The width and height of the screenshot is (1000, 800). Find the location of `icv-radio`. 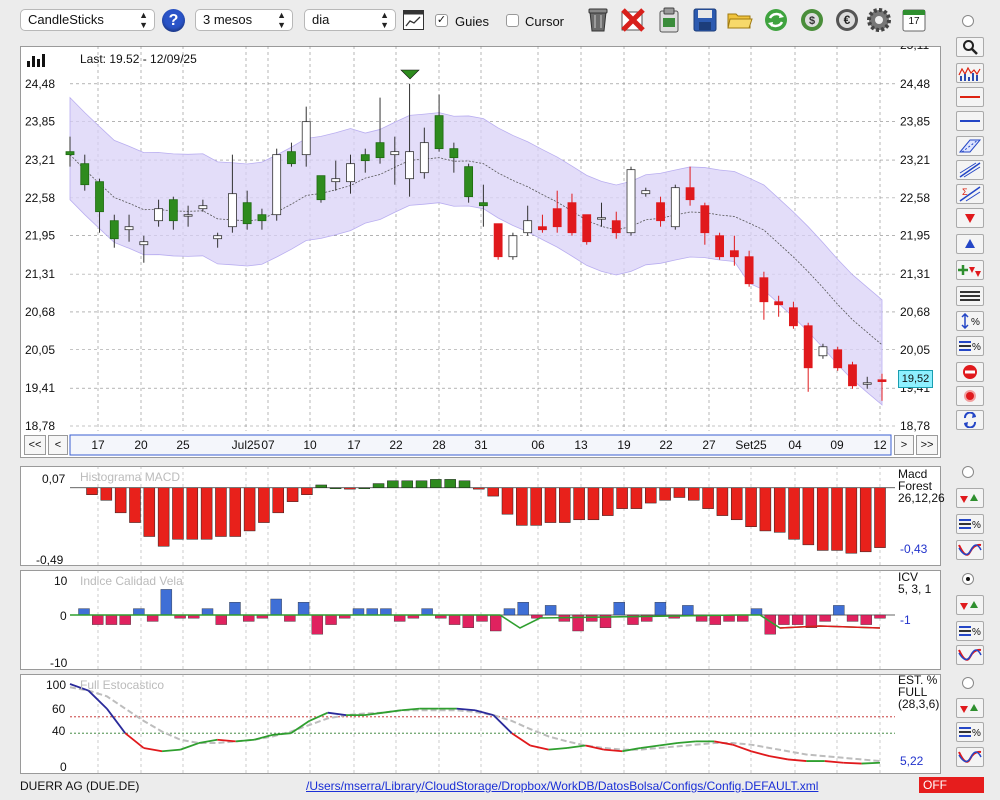

icv-radio is located at coordinates (968, 579).